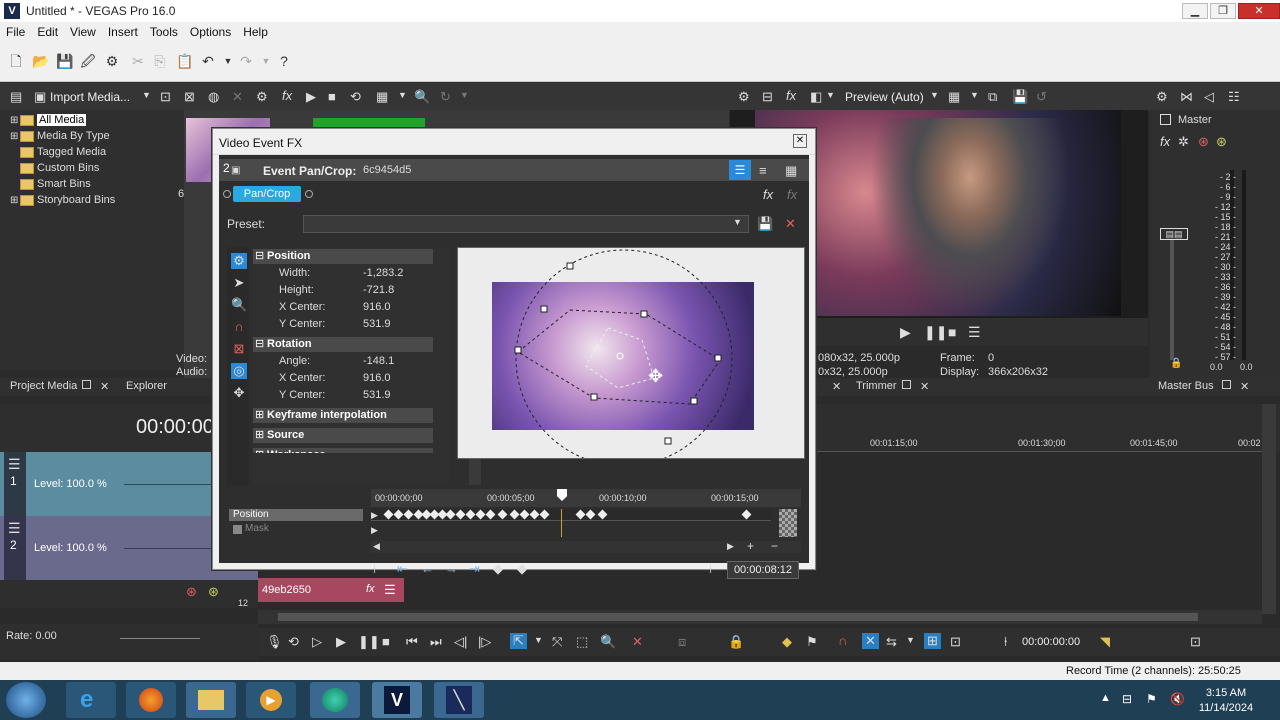  What do you see at coordinates (213, 97) in the screenshot?
I see `media-fx-icon: ◍` at bounding box center [213, 97].